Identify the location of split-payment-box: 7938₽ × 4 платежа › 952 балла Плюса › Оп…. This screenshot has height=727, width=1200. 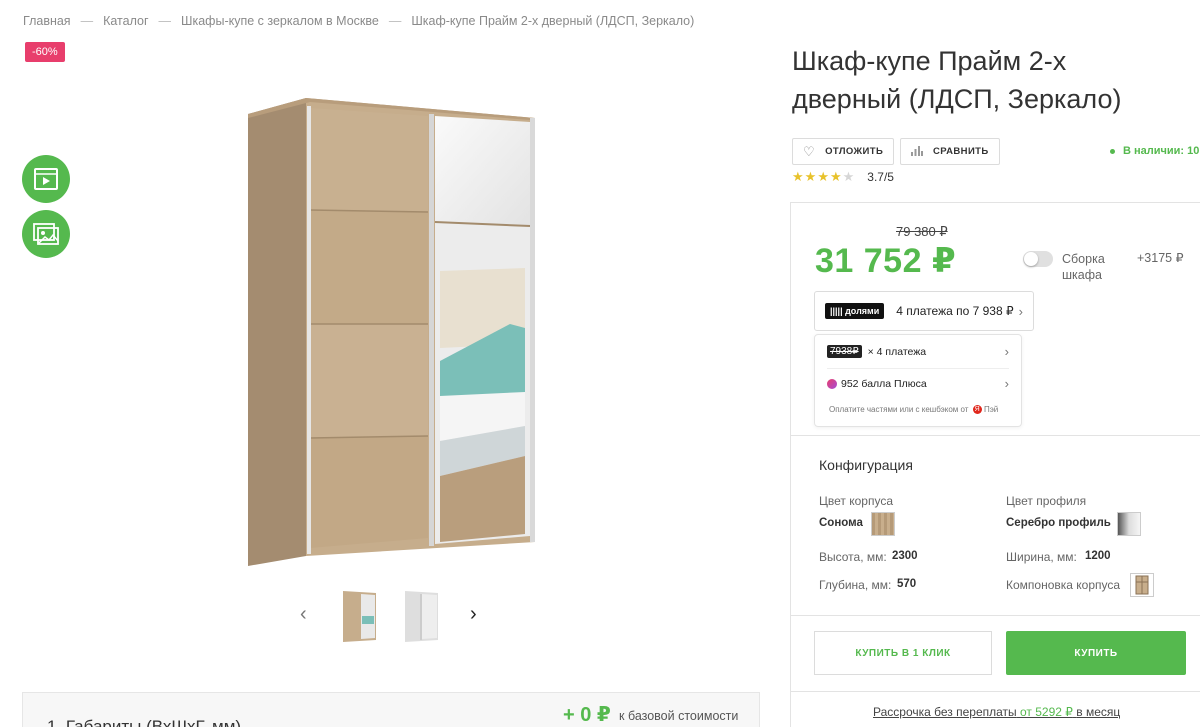
(918, 380).